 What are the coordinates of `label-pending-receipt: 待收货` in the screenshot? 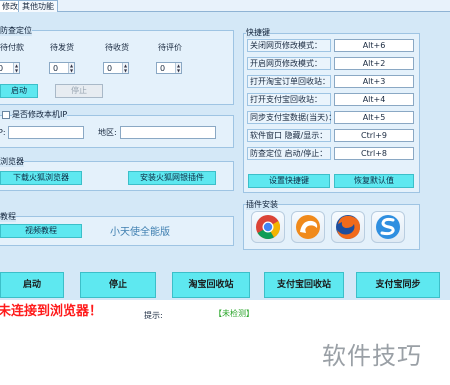 It's located at (117, 47).